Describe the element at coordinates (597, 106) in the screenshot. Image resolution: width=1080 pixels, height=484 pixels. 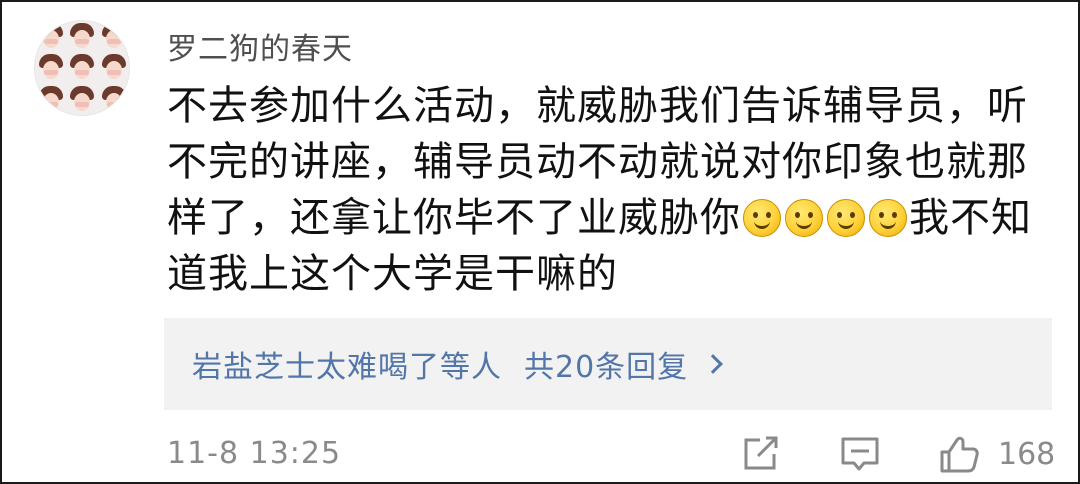
I see `comment-line: 不去参加什么活动，就威胁我们告诉辅导员，听` at that location.